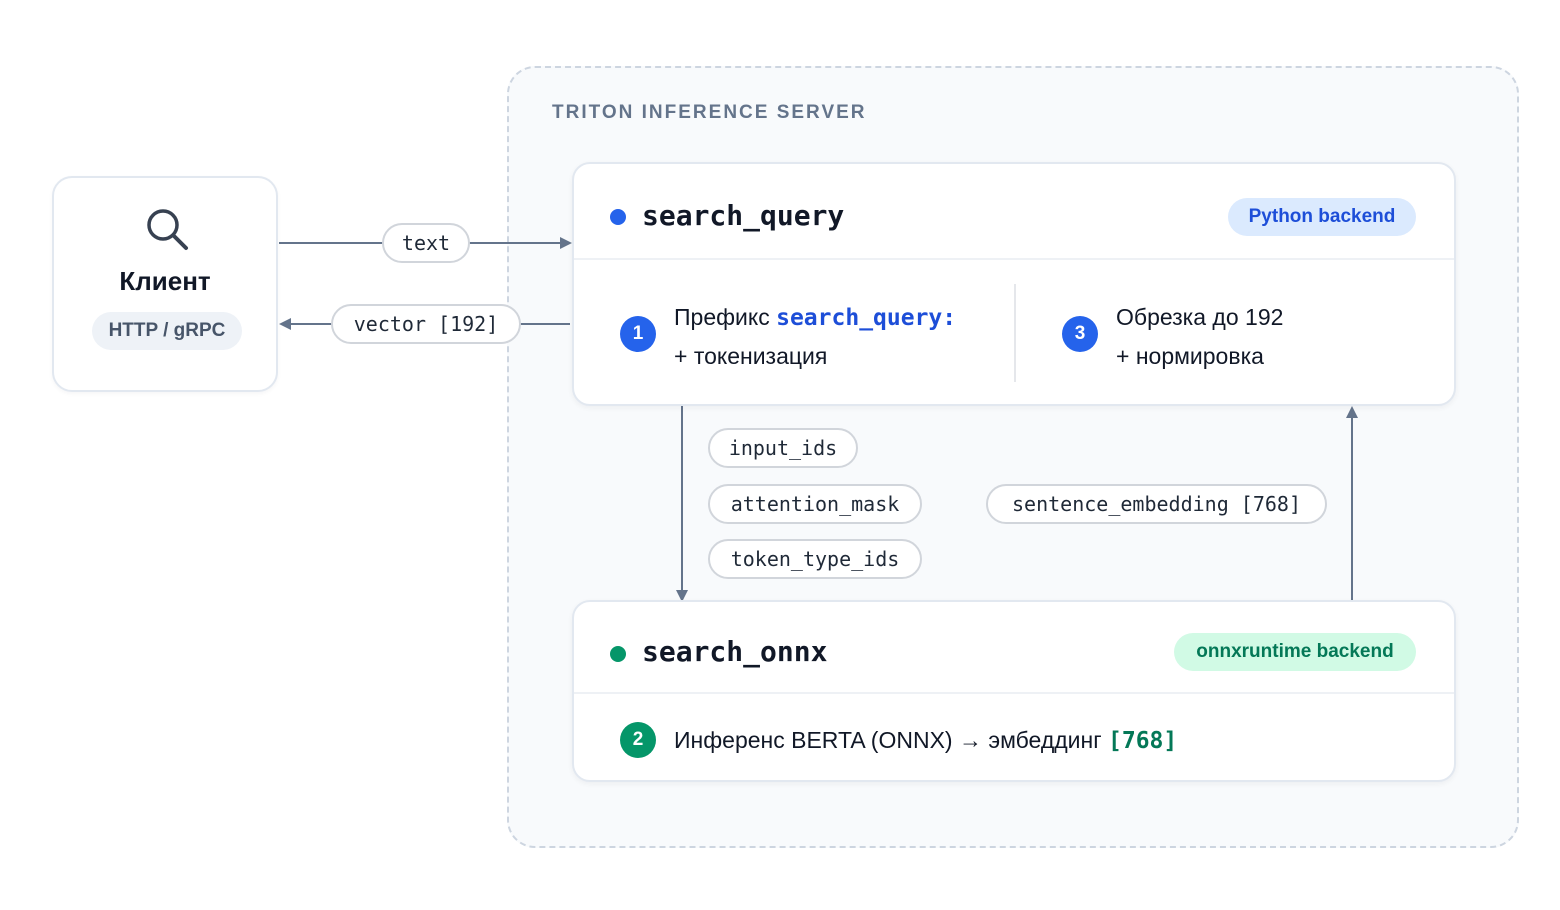 The image size is (1560, 910). Describe the element at coordinates (638, 334) in the screenshot. I see `step-1-badge: 1` at that location.